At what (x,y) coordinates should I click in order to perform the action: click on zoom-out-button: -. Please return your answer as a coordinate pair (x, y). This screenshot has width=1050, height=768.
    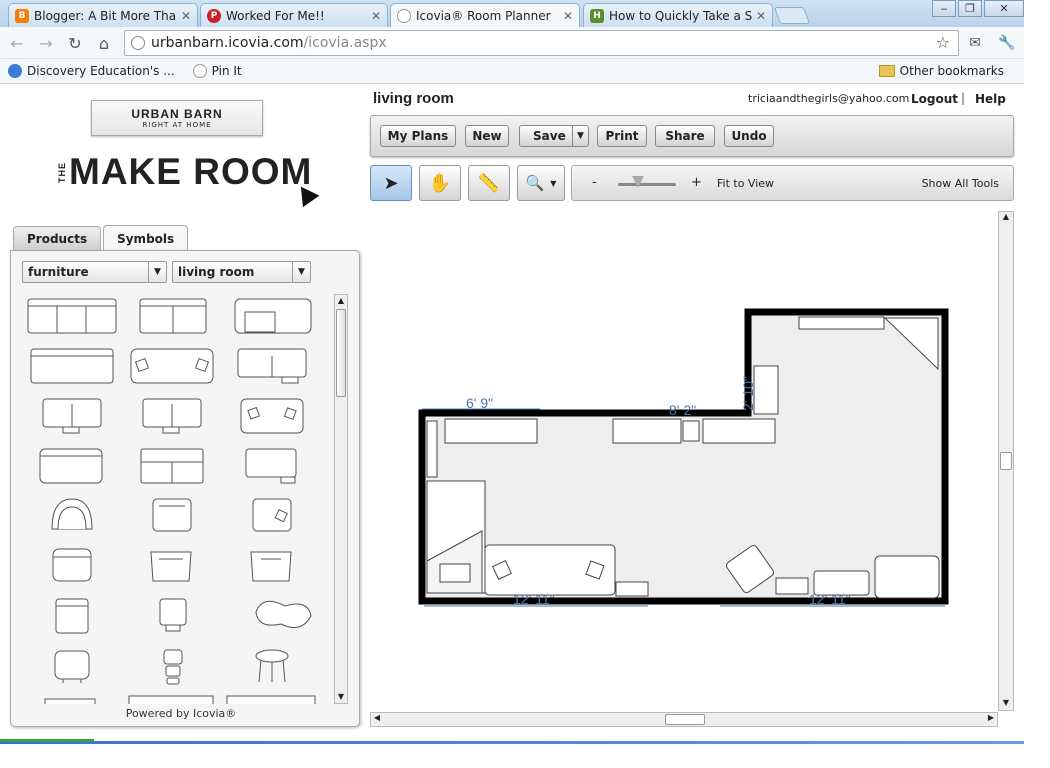
    Looking at the image, I should click on (594, 182).